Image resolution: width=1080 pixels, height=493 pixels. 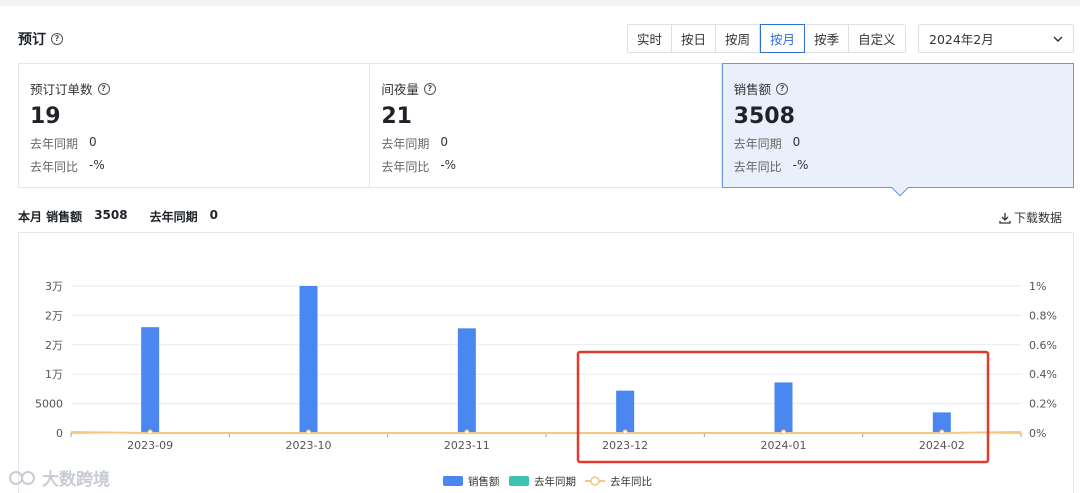 What do you see at coordinates (1037, 286) in the screenshot?
I see `y-right-tick-label: 1%` at bounding box center [1037, 286].